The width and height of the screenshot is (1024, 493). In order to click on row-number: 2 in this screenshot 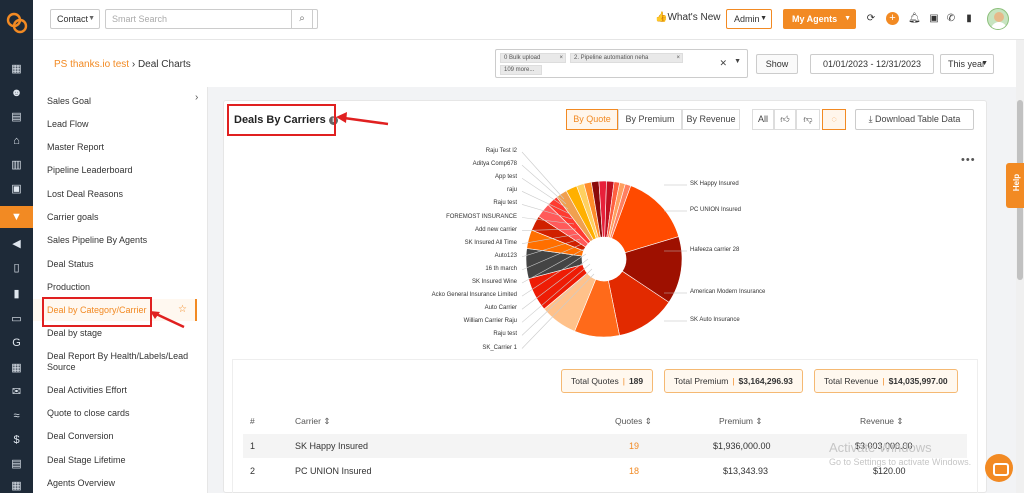, I will do `click(253, 471)`.